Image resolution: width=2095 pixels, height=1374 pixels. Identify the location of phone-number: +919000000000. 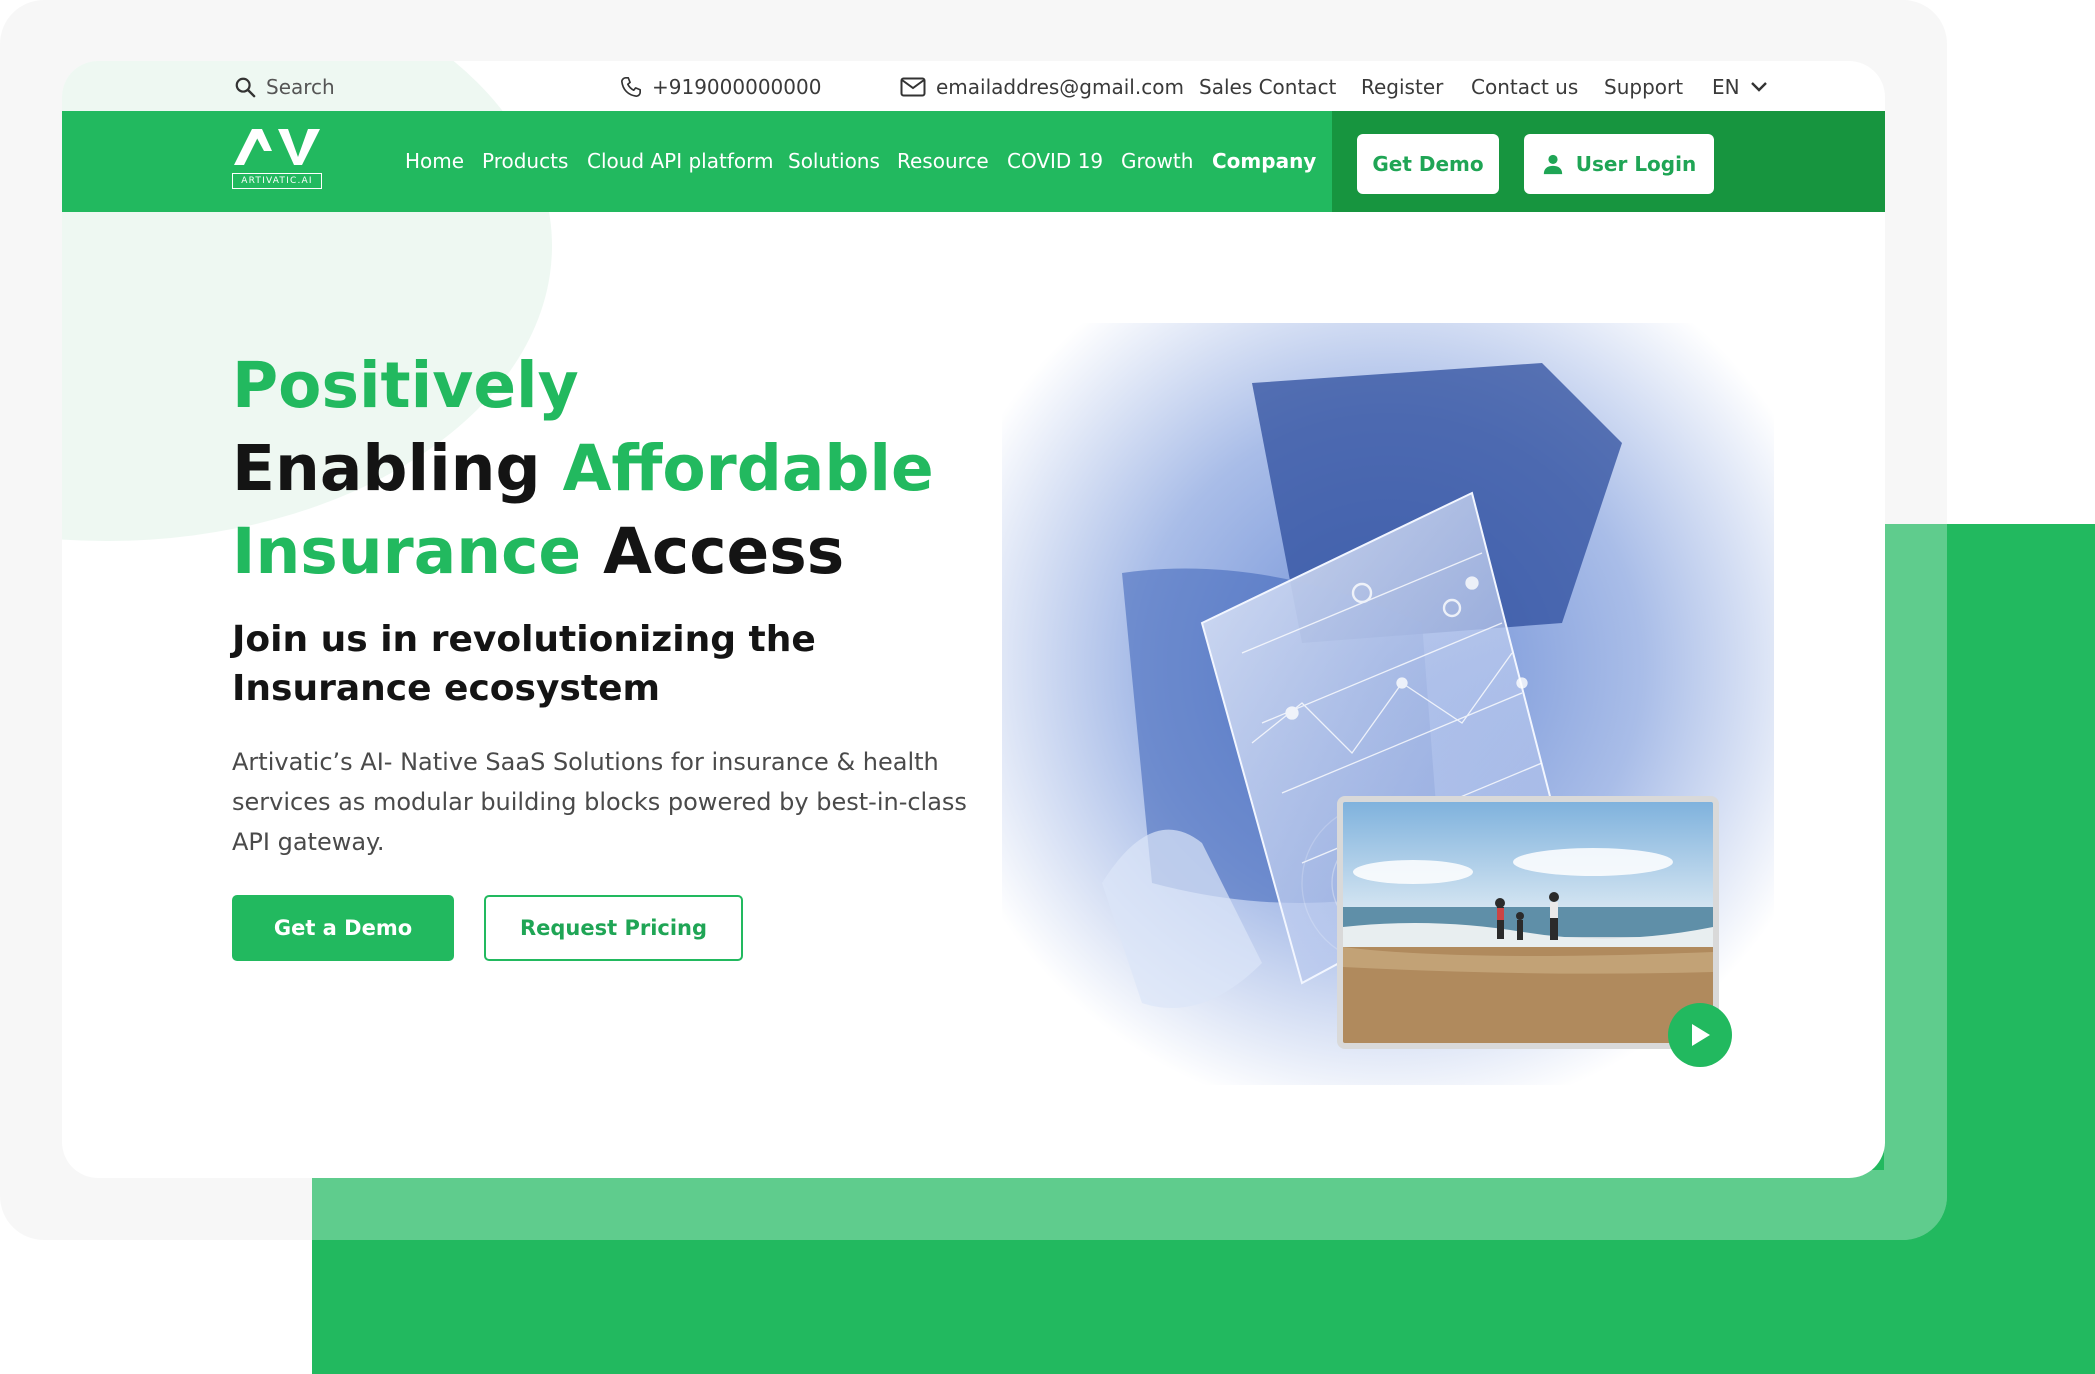
(736, 87).